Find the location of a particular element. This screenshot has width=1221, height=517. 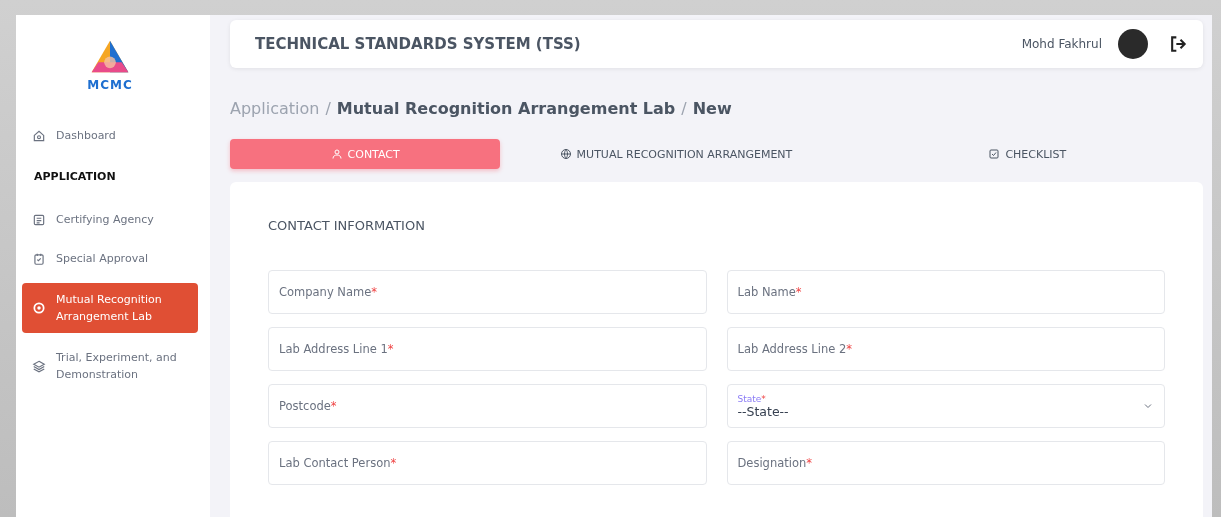

sidebar-item: Certifying Agency is located at coordinates (110, 219).